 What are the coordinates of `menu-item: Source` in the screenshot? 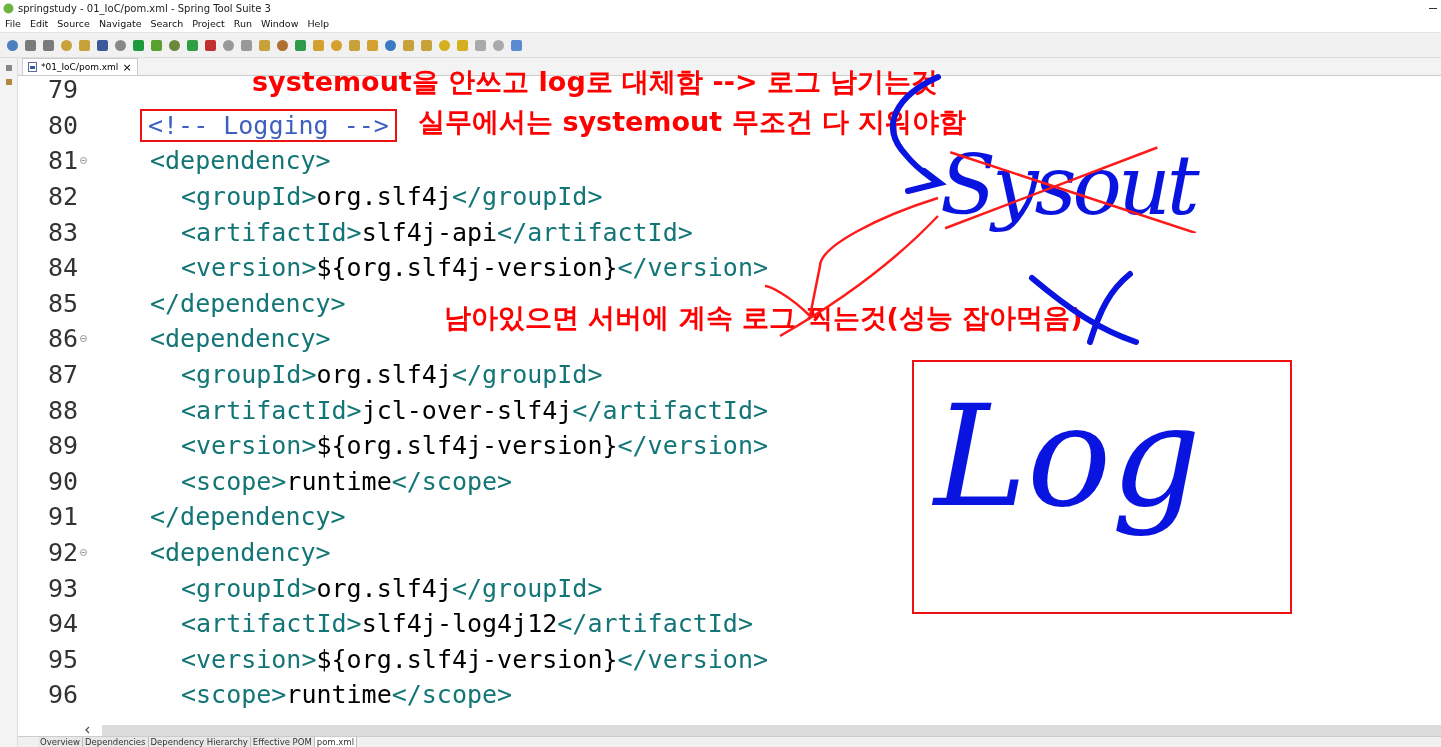 It's located at (73, 23).